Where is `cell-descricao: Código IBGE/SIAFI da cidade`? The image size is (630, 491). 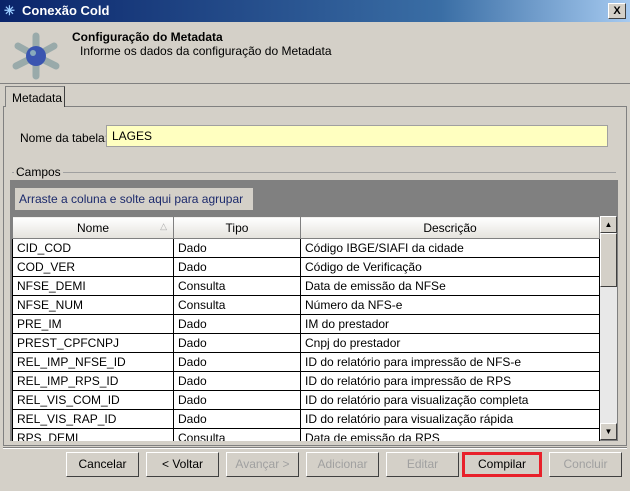 cell-descricao: Código IBGE/SIAFI da cidade is located at coordinates (450, 248).